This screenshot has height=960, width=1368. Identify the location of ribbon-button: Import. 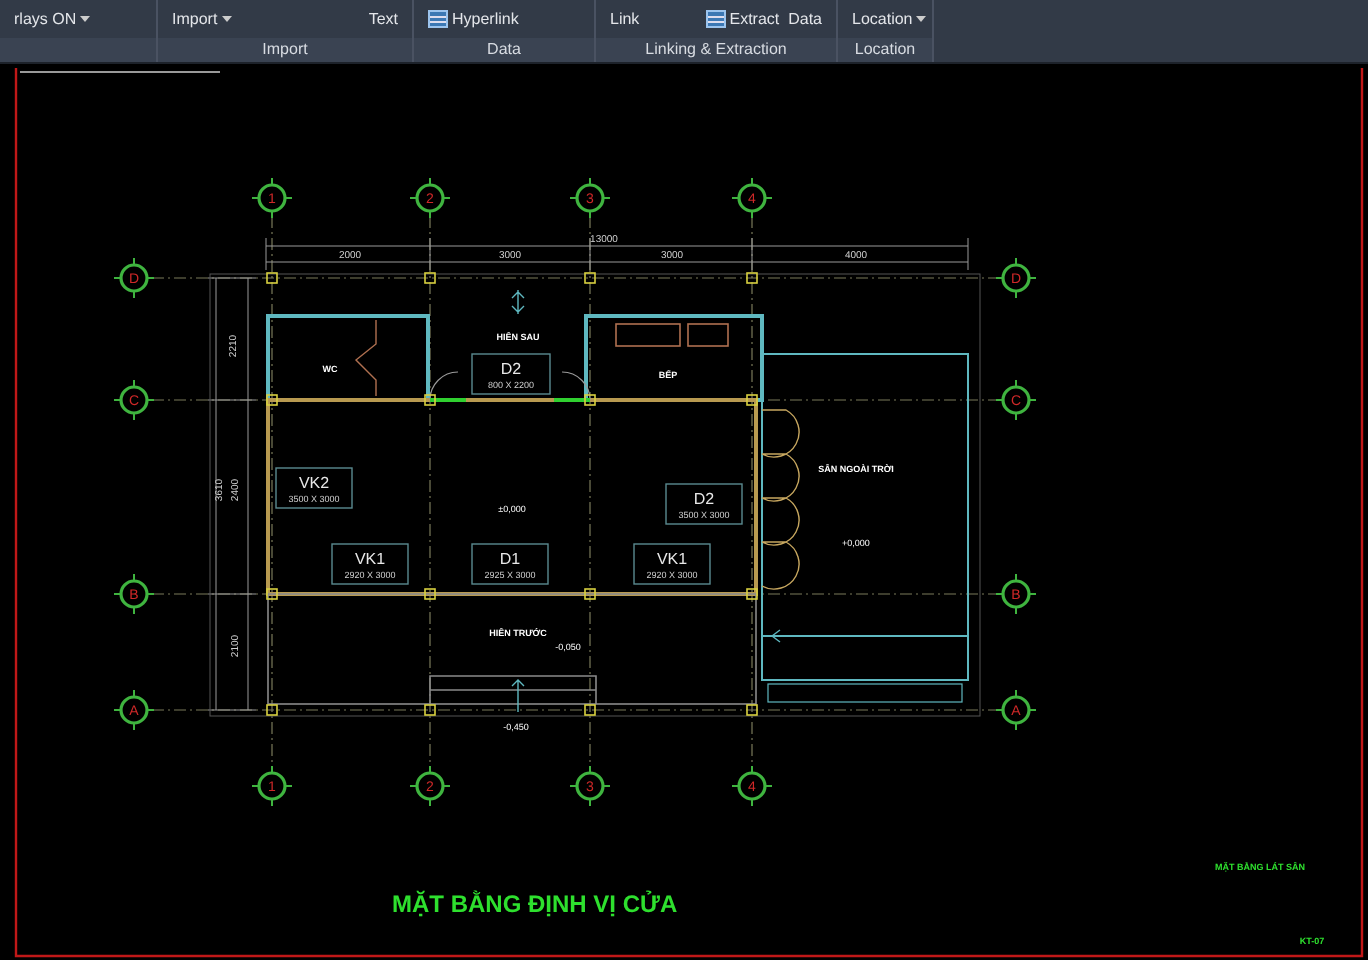
(202, 19).